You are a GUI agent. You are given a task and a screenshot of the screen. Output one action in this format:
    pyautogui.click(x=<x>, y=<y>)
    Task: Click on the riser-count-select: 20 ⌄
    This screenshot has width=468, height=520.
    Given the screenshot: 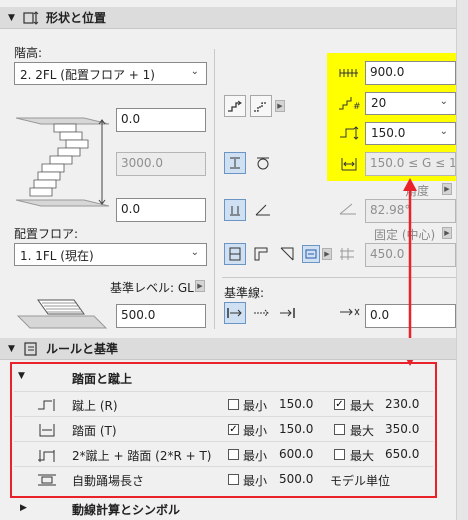 What is the action you would take?
    pyautogui.click(x=410, y=103)
    